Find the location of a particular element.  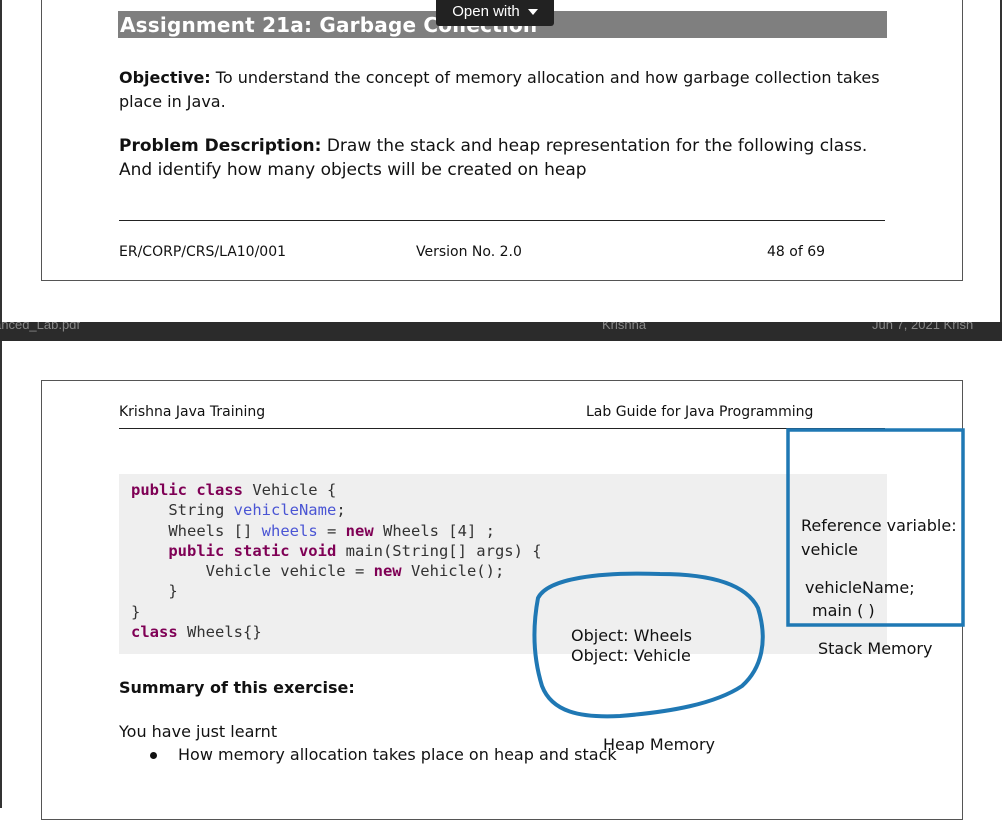

learnt-text: You have just learnt is located at coordinates (198, 731).